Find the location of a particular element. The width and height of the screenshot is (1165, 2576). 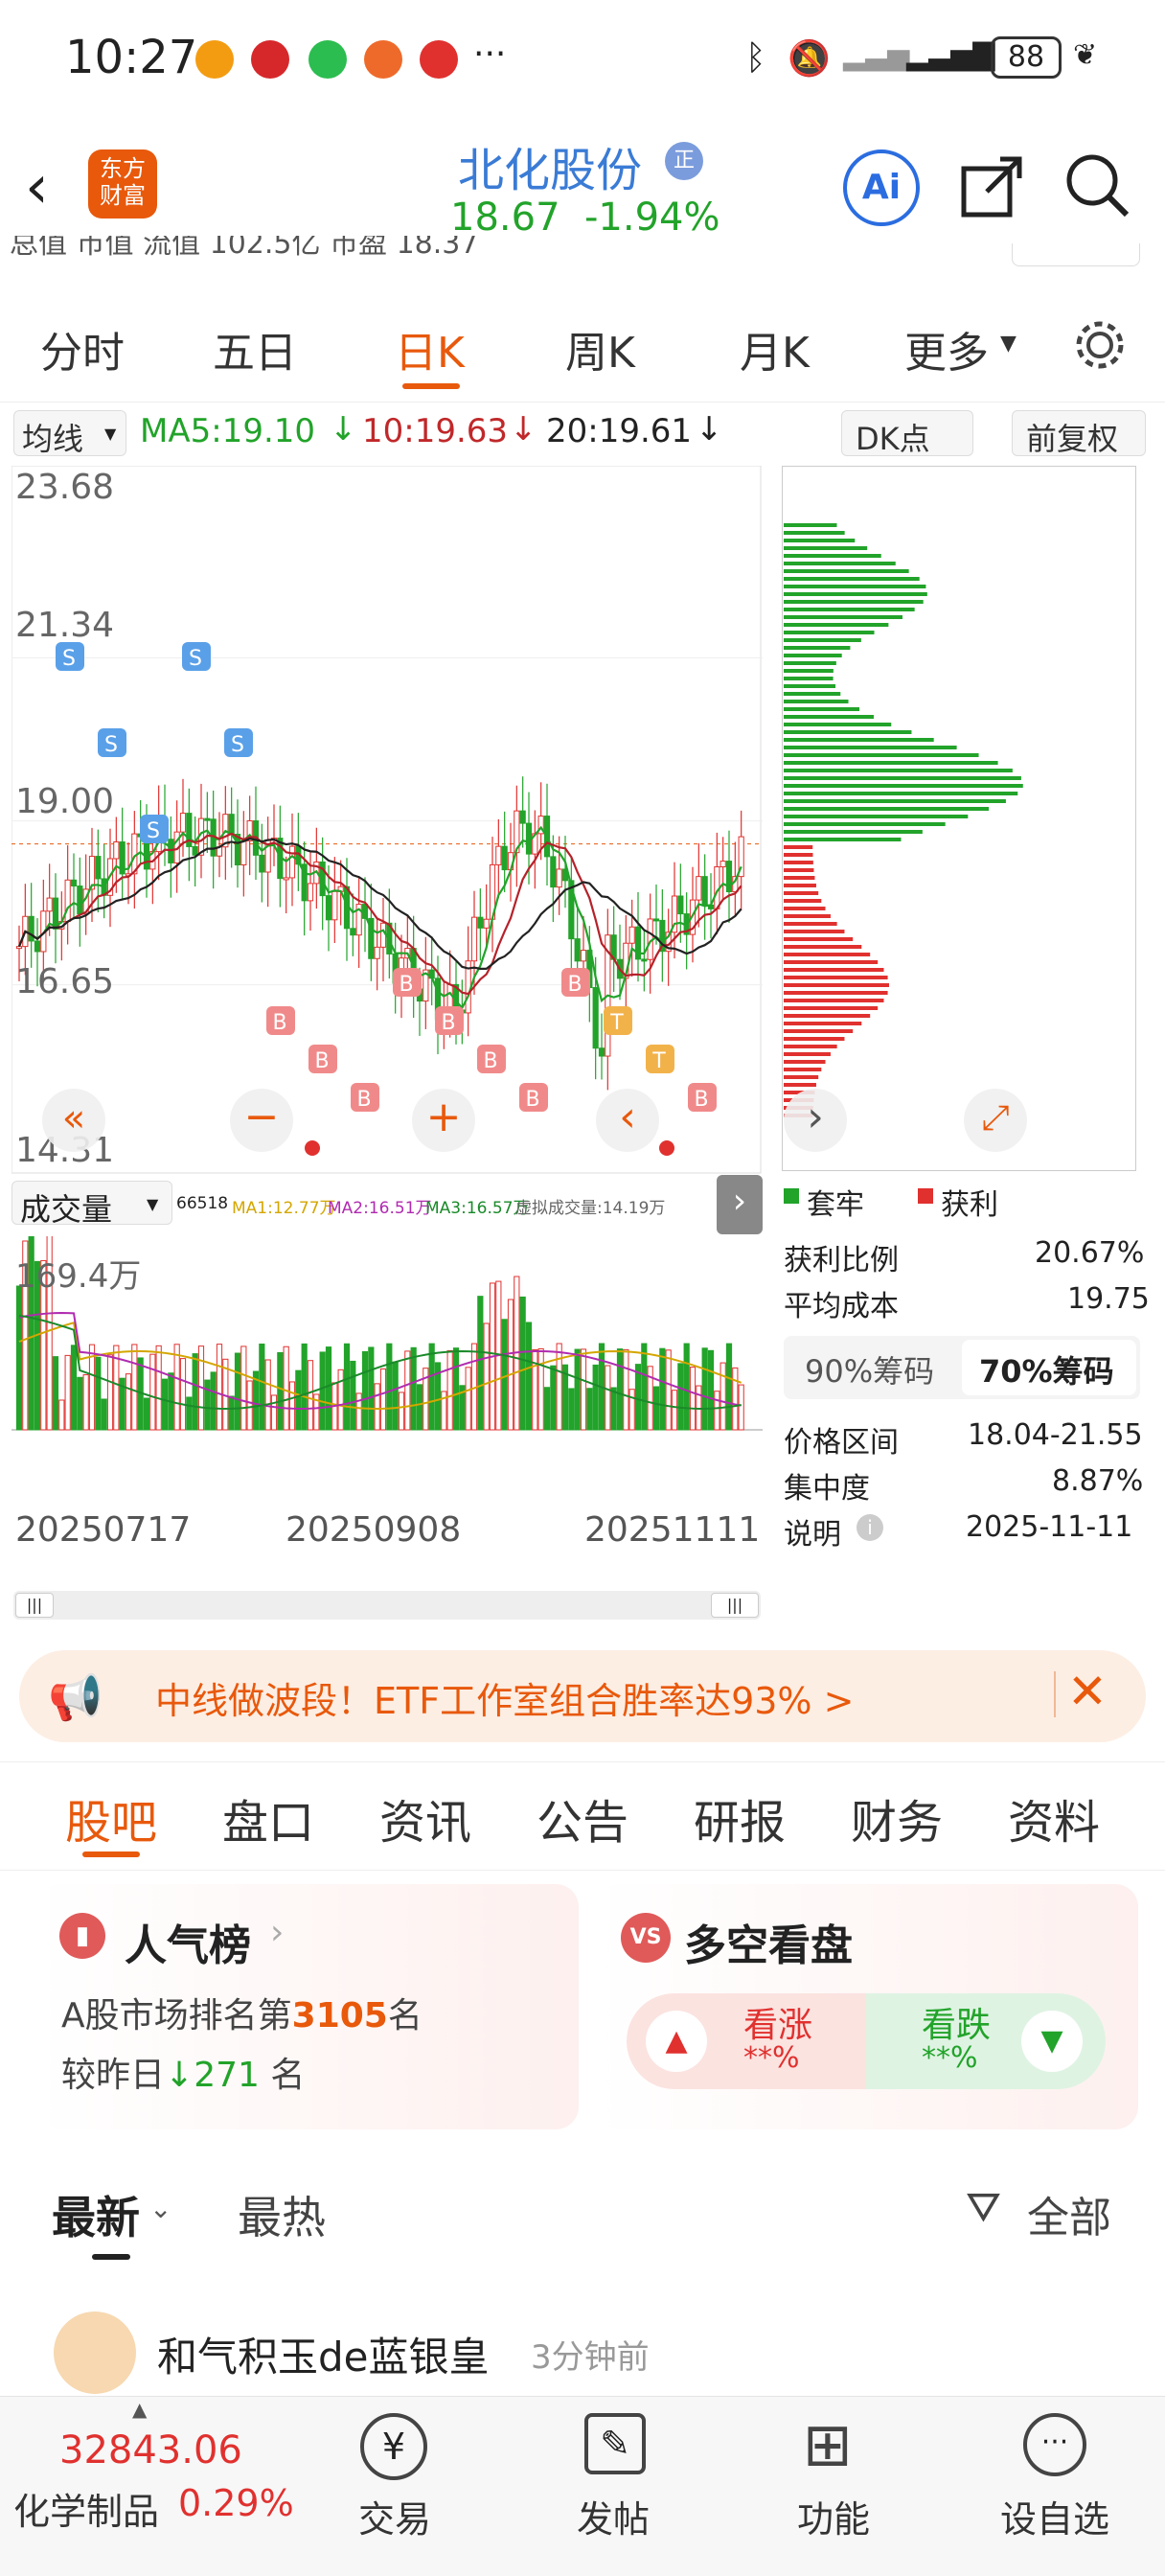

tab-gonggao: 公告 is located at coordinates (582, 1818).